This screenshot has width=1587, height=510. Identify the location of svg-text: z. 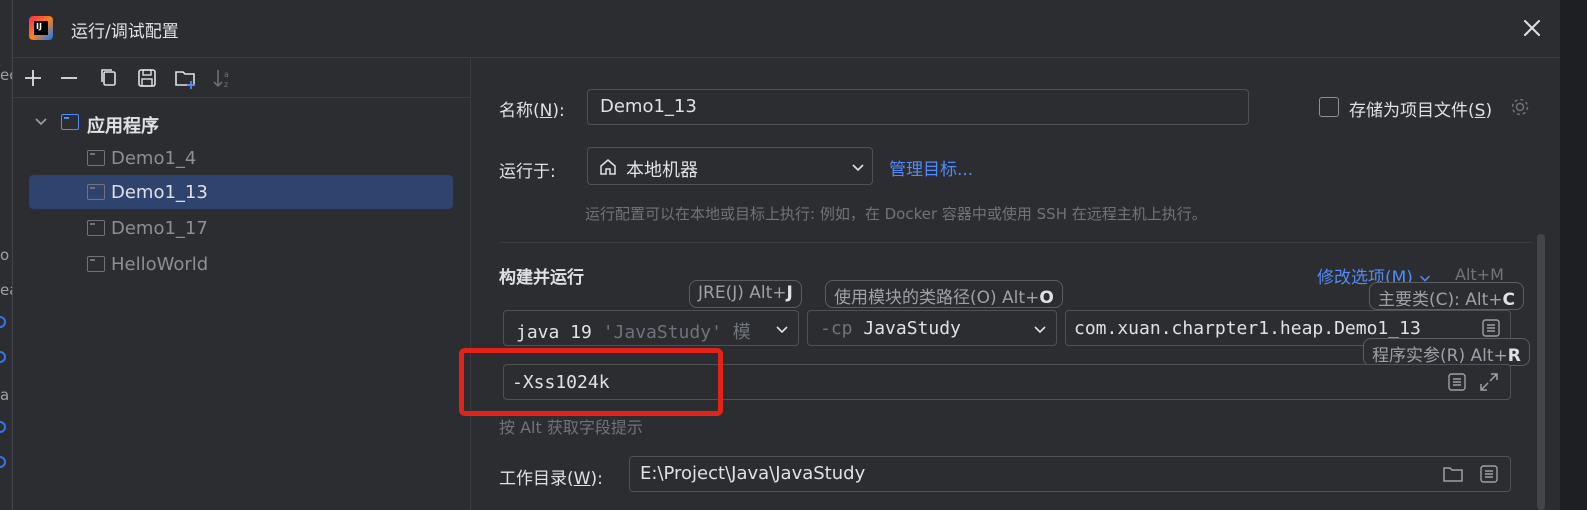
(226, 84).